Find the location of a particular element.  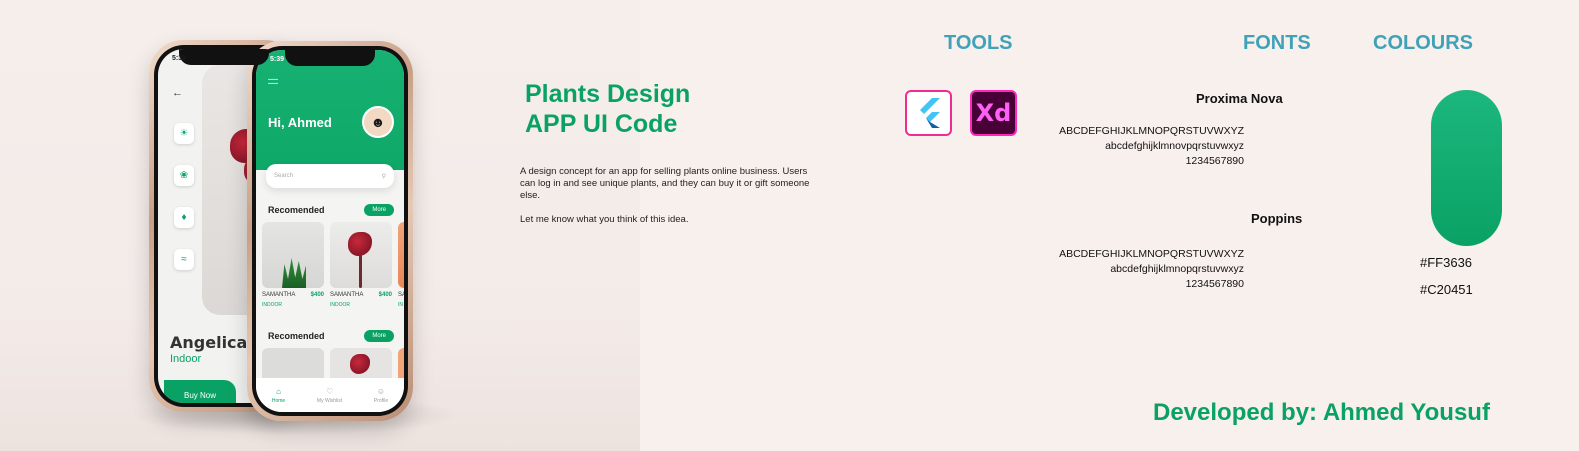

plant-category: IN is located at coordinates (400, 305).